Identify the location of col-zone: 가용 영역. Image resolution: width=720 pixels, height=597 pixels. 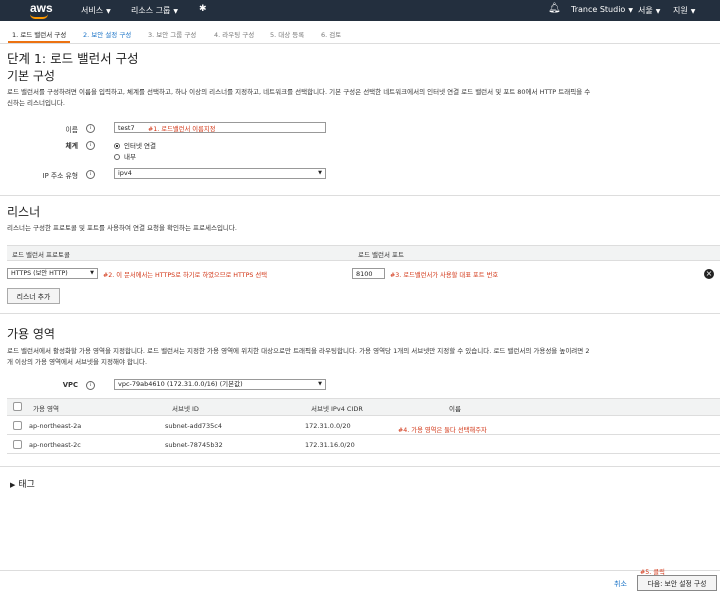
(46, 409).